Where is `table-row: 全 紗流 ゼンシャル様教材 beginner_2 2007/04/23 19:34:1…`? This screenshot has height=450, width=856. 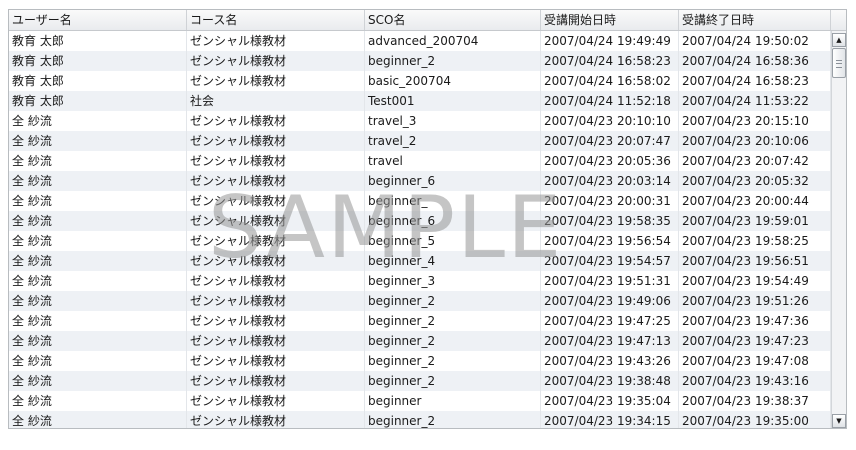 table-row: 全 紗流 ゼンシャル様教材 beginner_2 2007/04/23 19:34:1… is located at coordinates (420, 419).